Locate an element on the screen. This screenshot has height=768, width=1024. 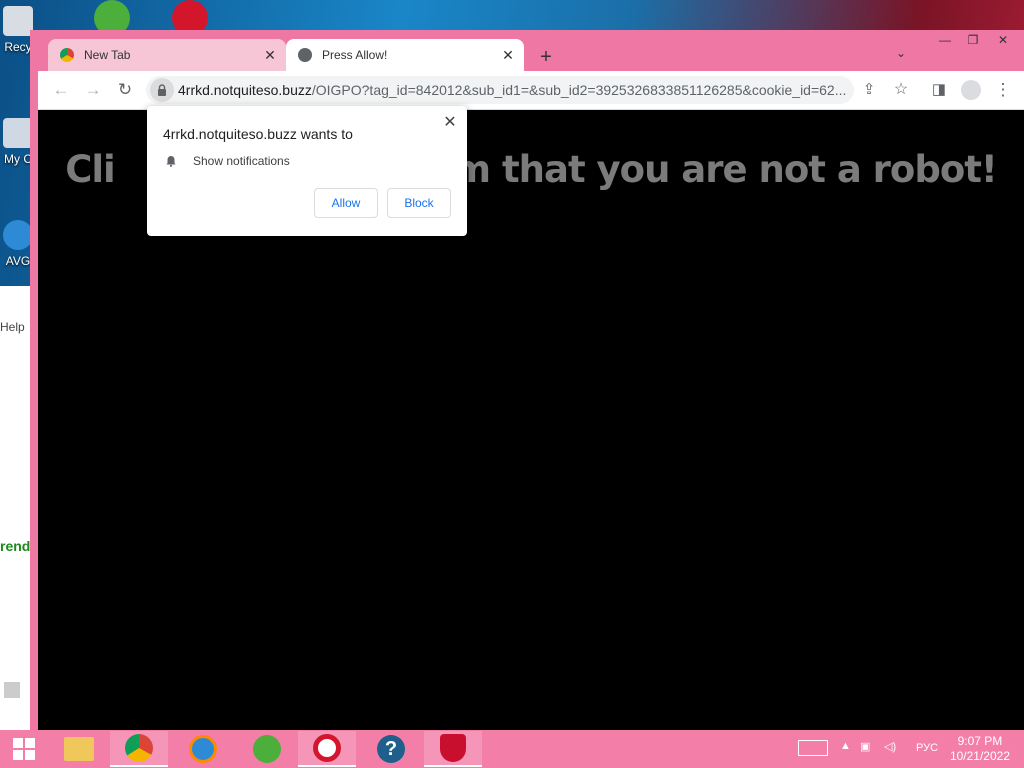
taskbar-file-explorer is located at coordinates (79, 749).